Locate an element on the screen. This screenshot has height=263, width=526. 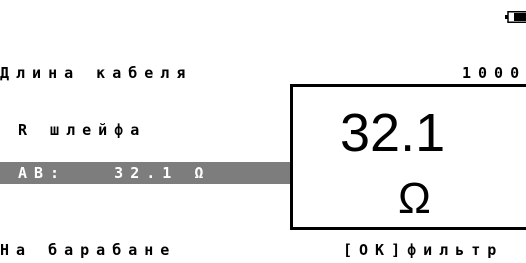
cable-length-value: 1000 is located at coordinates (494, 73).